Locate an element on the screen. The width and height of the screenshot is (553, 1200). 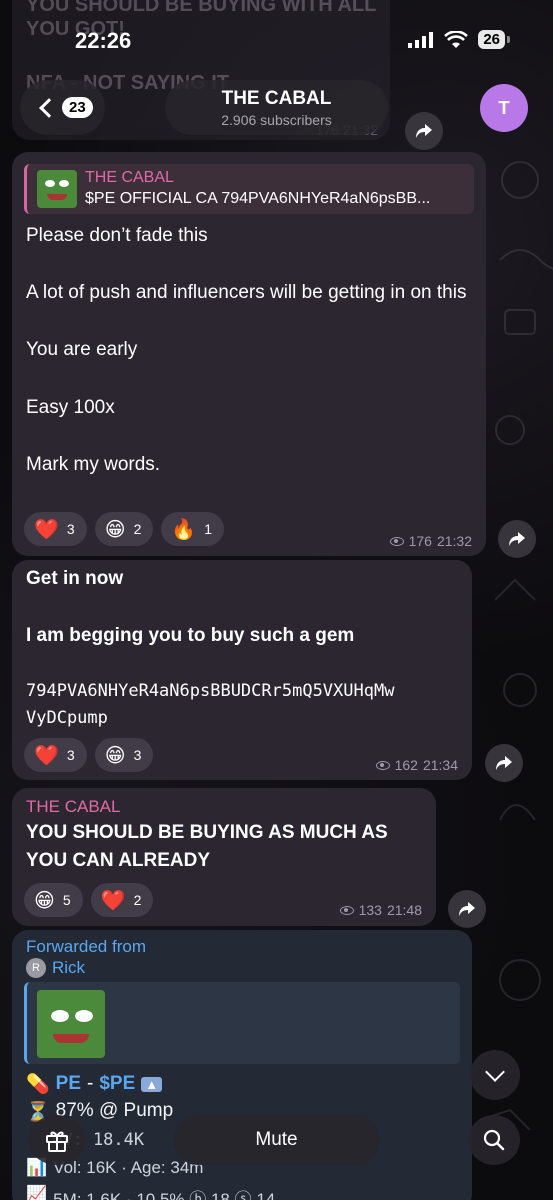
reaction-fire: 🔥 1 is located at coordinates (193, 529).